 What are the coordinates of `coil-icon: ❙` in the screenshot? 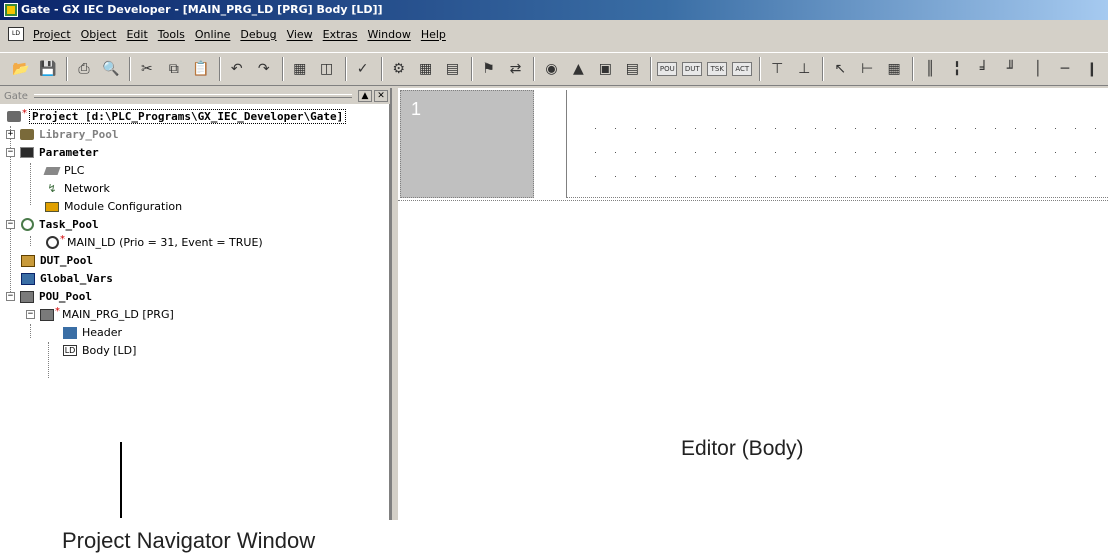 It's located at (1092, 69).